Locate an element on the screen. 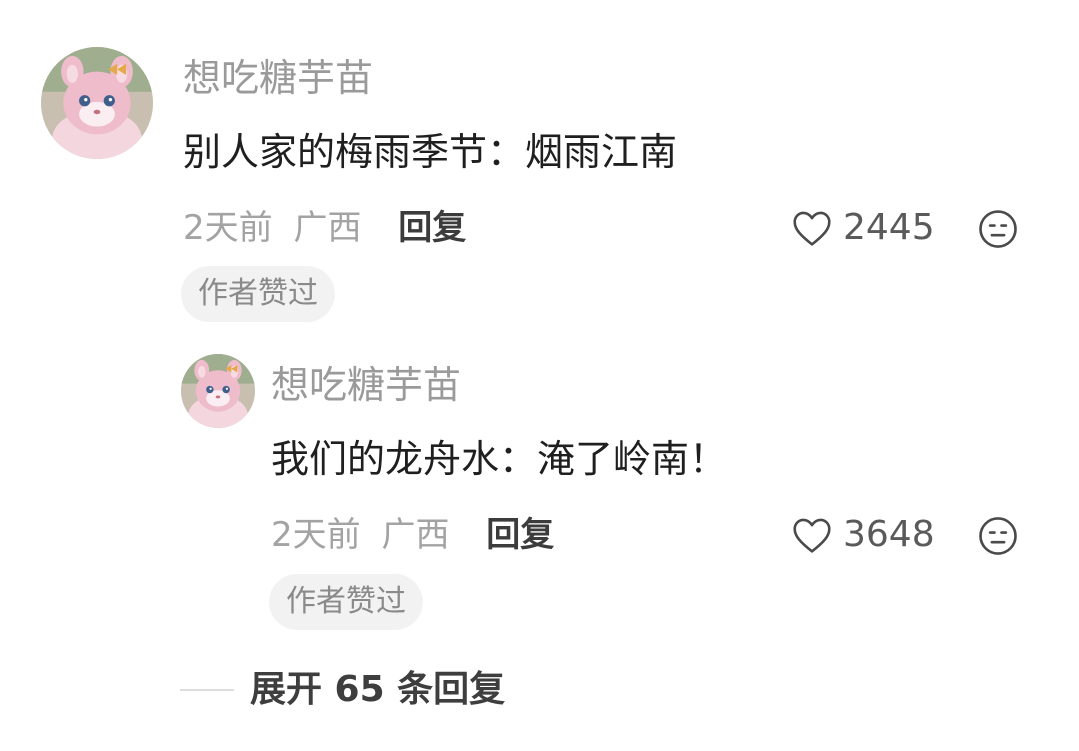 The image size is (1079, 751). comment-text: 别人家的梅雨季节：烟雨江南 is located at coordinates (430, 152).